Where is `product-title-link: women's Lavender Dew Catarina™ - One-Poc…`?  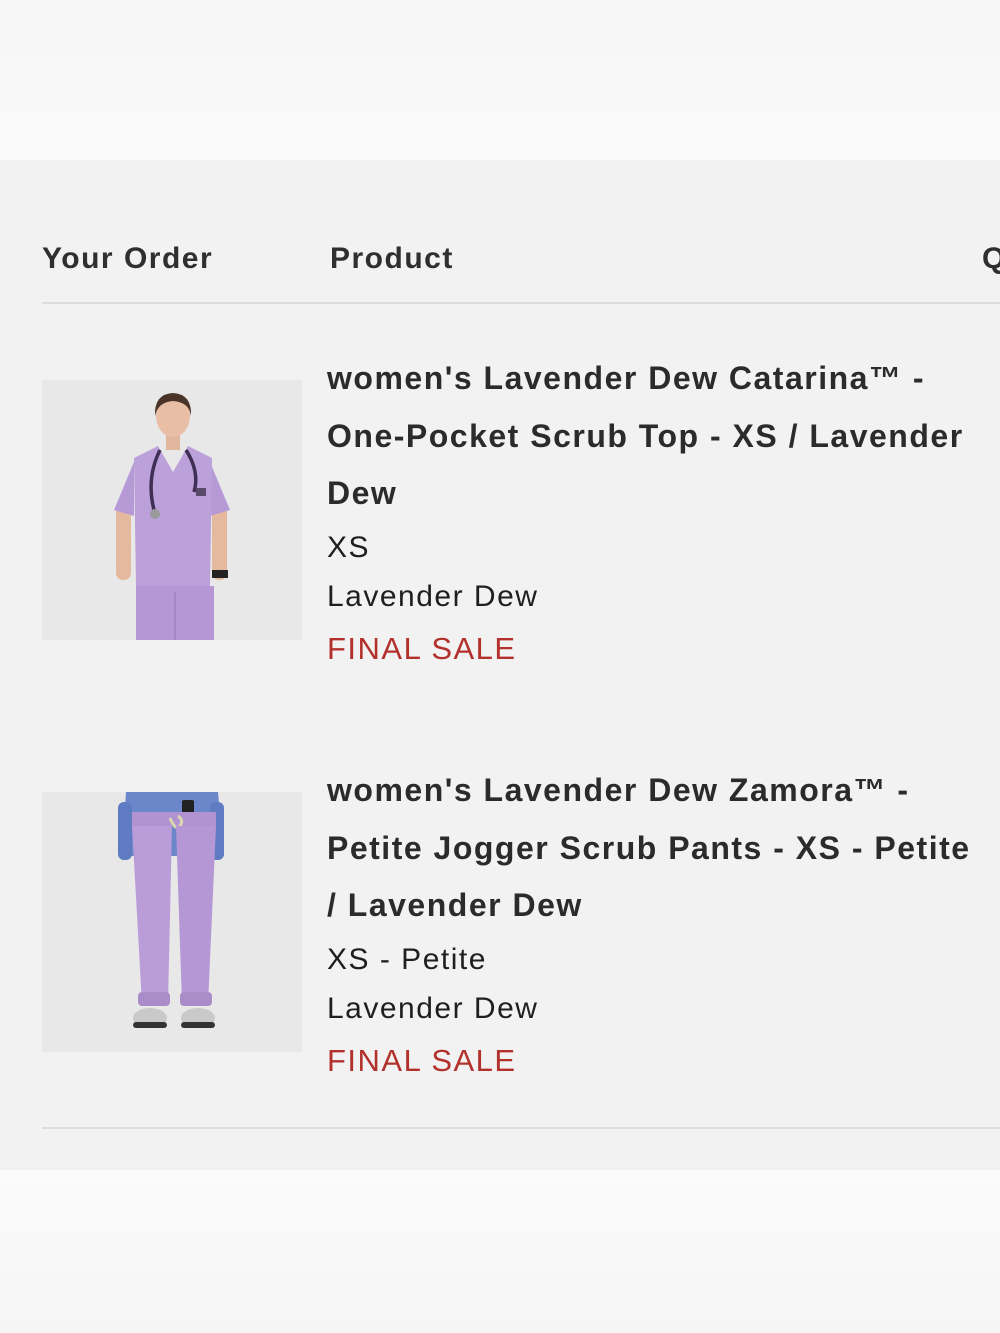
product-title-link: women's Lavender Dew Catarina™ - One-Poc… is located at coordinates (652, 436).